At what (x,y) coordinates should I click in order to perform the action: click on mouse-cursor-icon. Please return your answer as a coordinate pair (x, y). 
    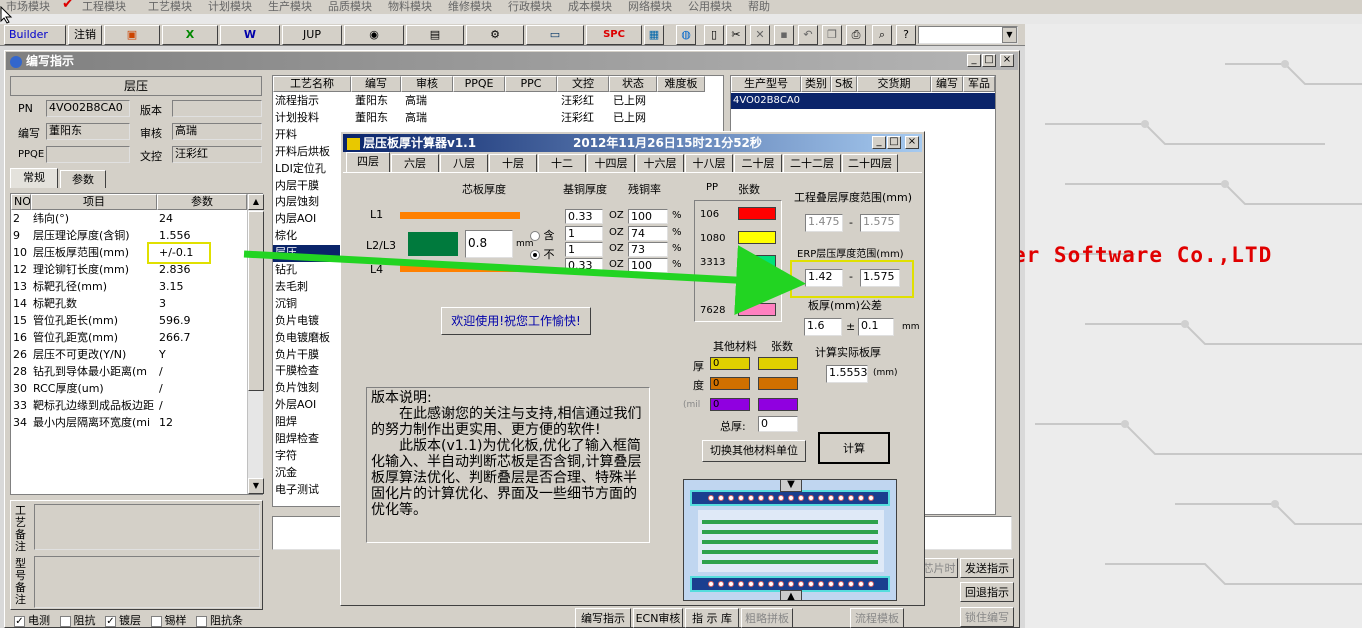
    Looking at the image, I should click on (6, 15).